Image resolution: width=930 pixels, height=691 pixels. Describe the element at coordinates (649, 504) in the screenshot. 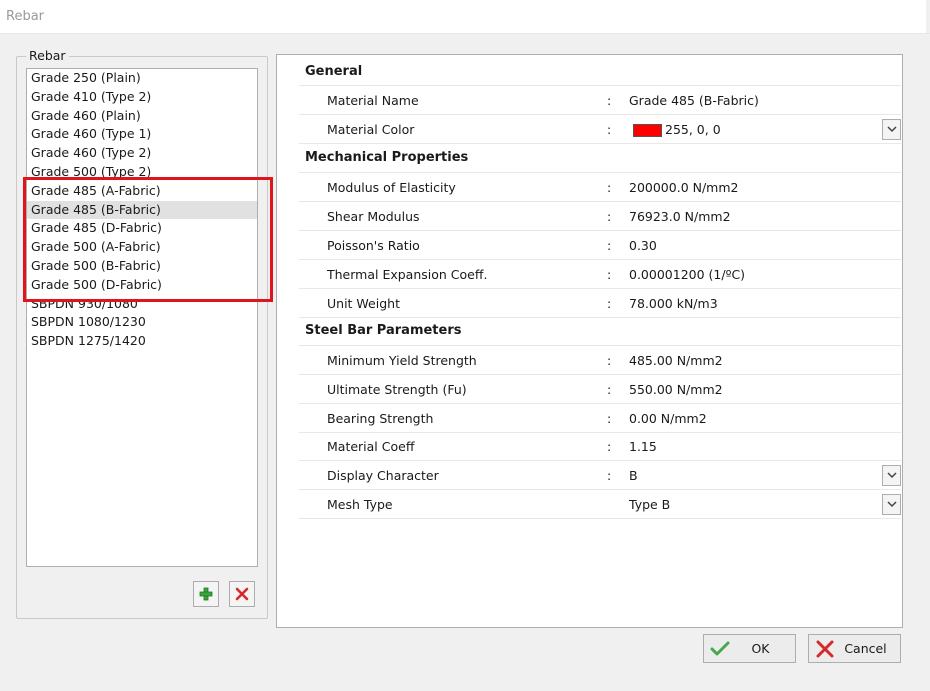

I see `property-value: Type B` at that location.